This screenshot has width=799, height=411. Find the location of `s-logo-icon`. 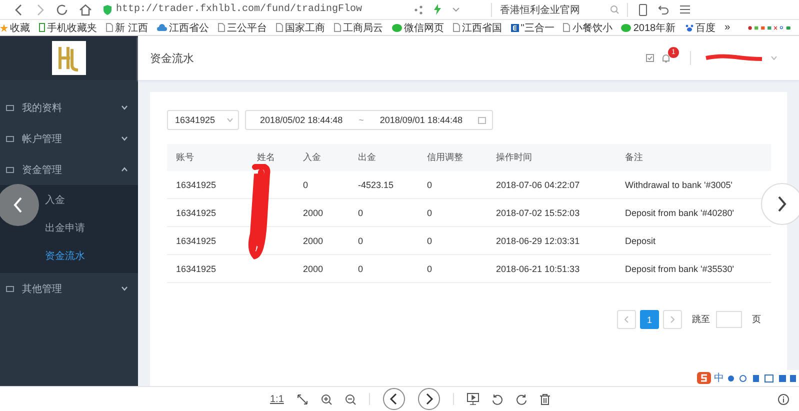

s-logo-icon is located at coordinates (704, 378).